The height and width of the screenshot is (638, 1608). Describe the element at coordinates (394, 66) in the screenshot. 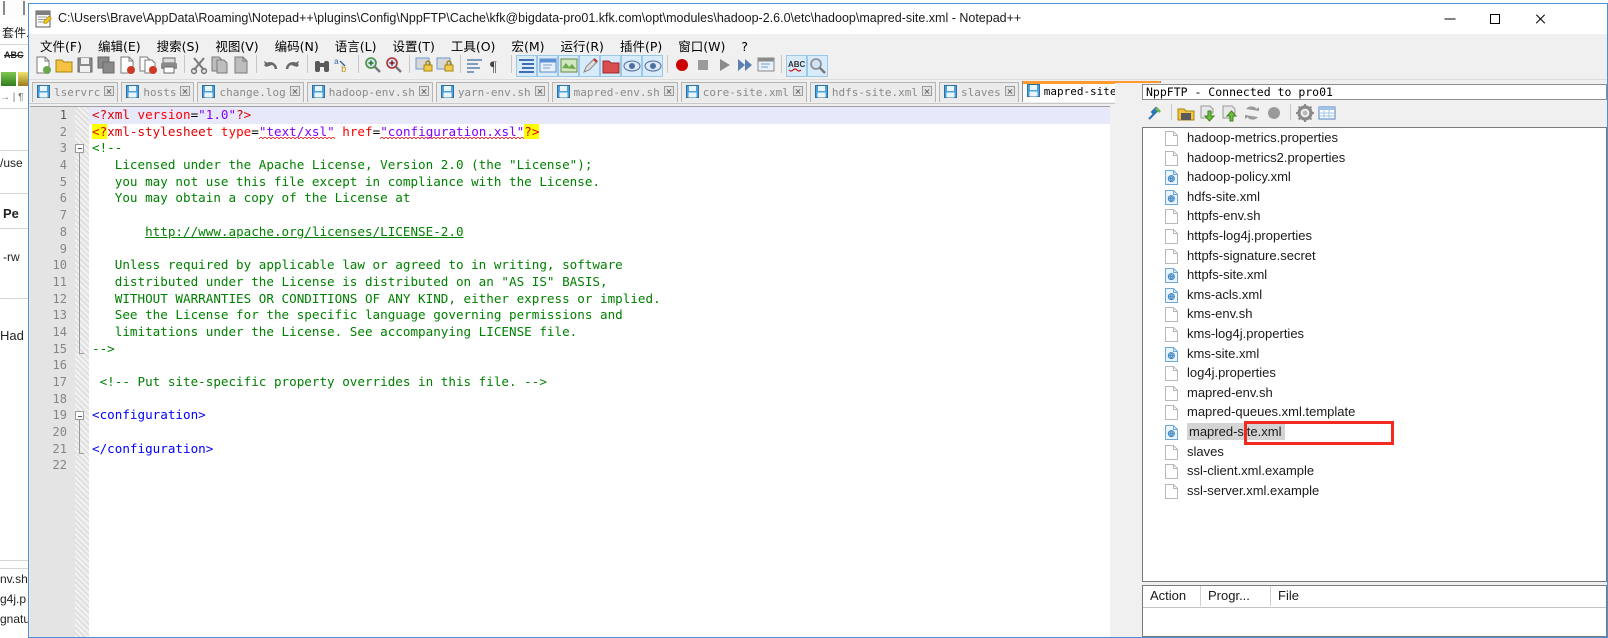

I see `zoom-out-icon` at that location.